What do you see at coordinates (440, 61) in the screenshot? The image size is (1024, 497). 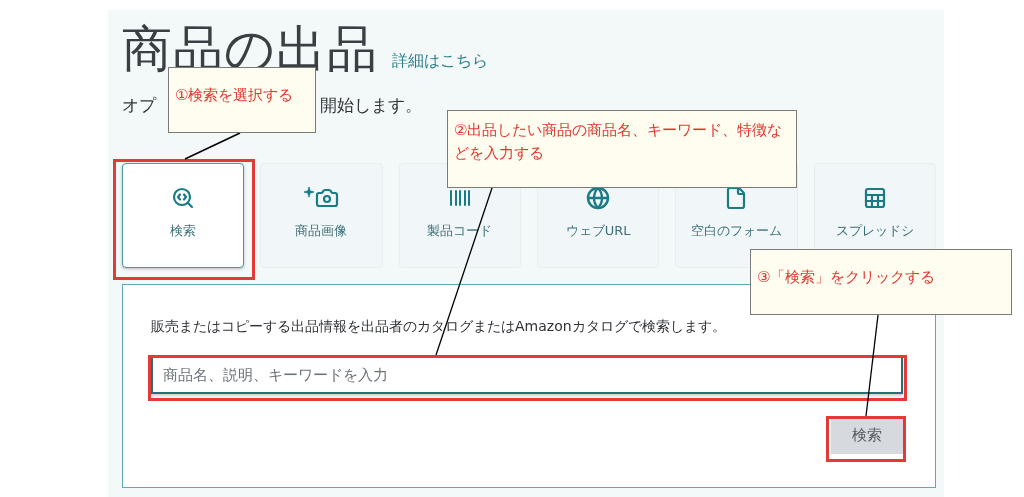 I see `help-link: 詳細はこちら` at bounding box center [440, 61].